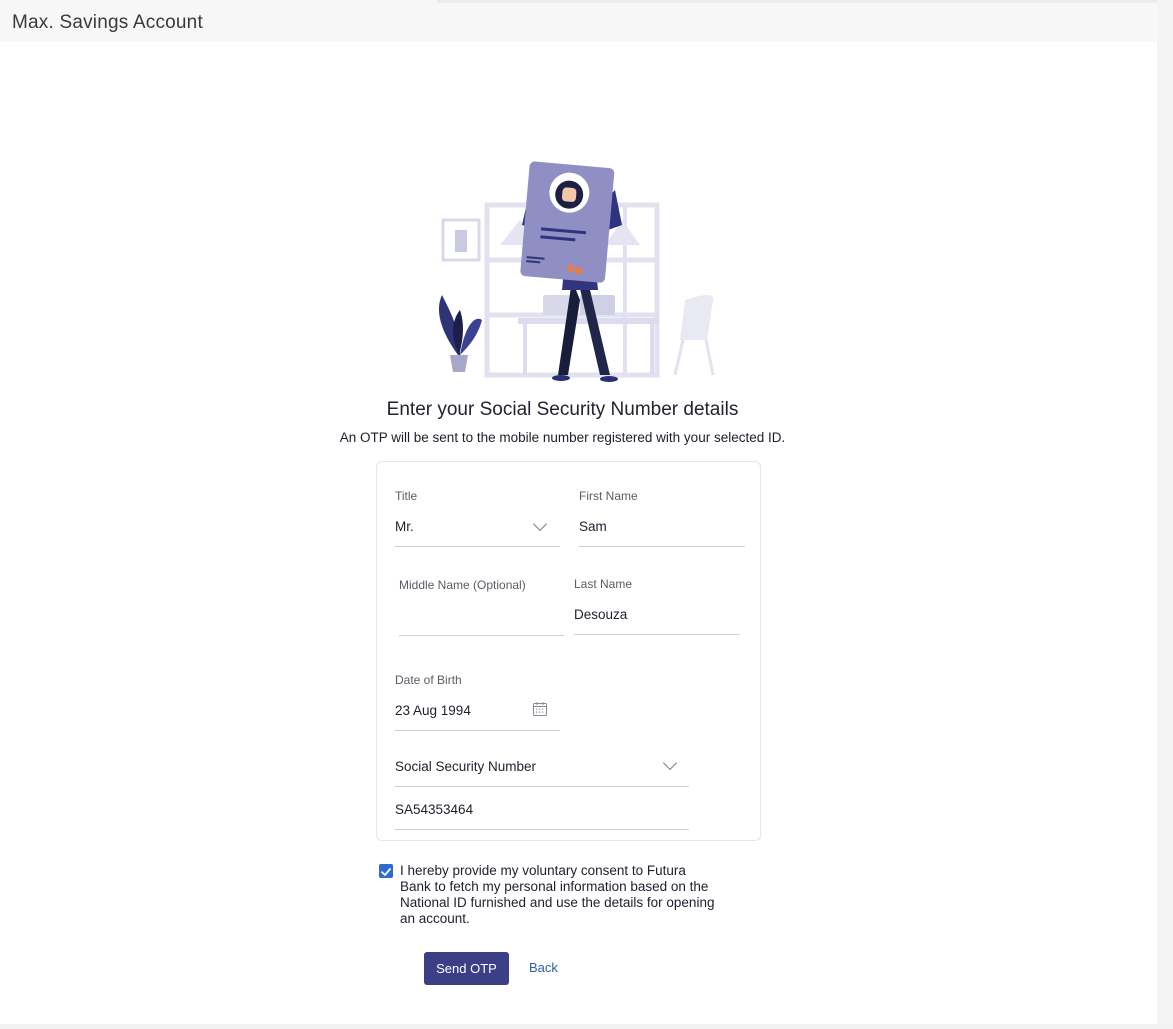  What do you see at coordinates (481, 607) in the screenshot?
I see `middle-name-field: Middle Name (Optional)` at bounding box center [481, 607].